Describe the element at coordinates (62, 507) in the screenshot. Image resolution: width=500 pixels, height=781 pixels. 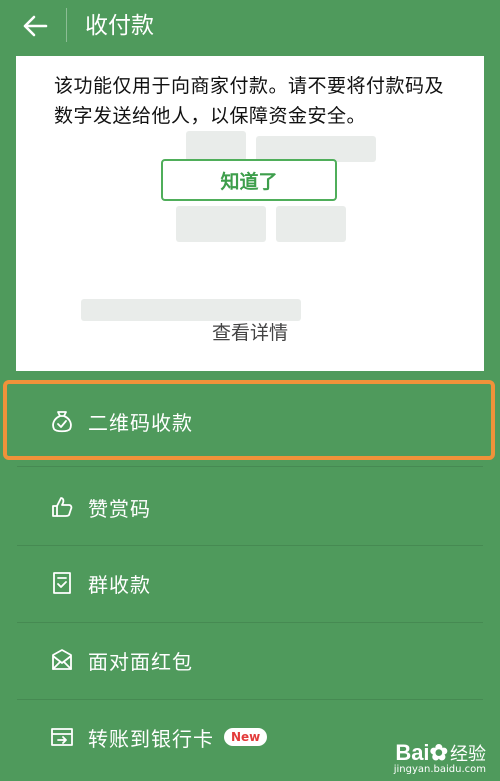
I see `thumbs-up-icon` at that location.